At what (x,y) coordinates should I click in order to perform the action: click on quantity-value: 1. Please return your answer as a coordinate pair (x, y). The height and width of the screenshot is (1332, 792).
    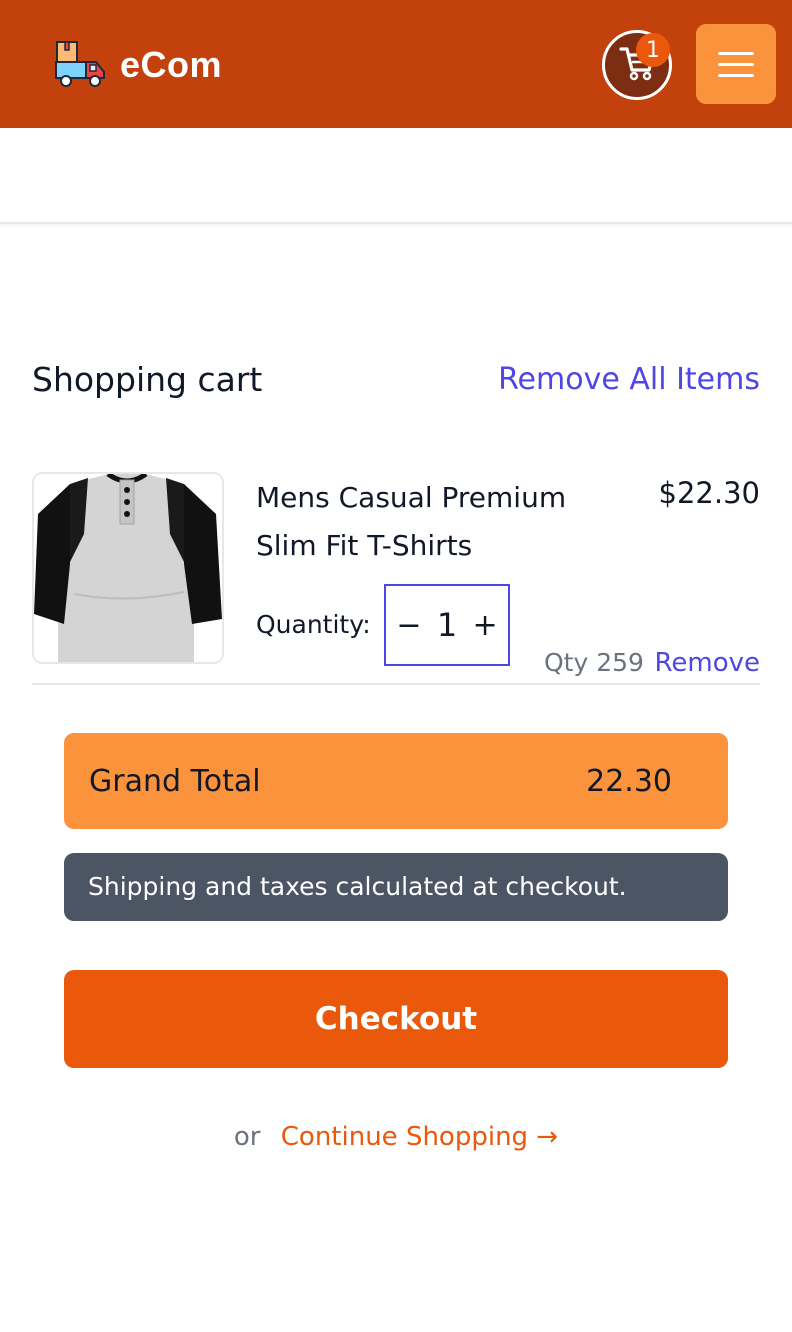
    Looking at the image, I should click on (447, 625).